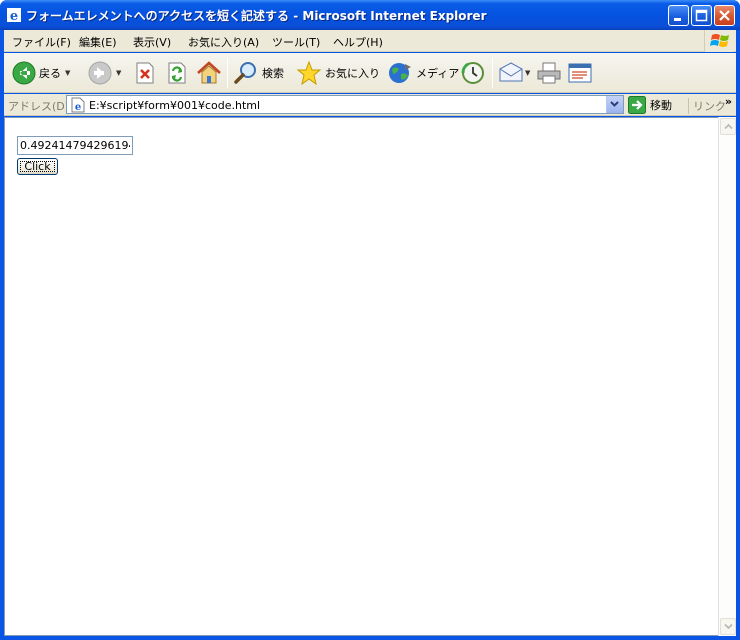  What do you see at coordinates (273, 73) in the screenshot?
I see `search-label: 検索` at bounding box center [273, 73].